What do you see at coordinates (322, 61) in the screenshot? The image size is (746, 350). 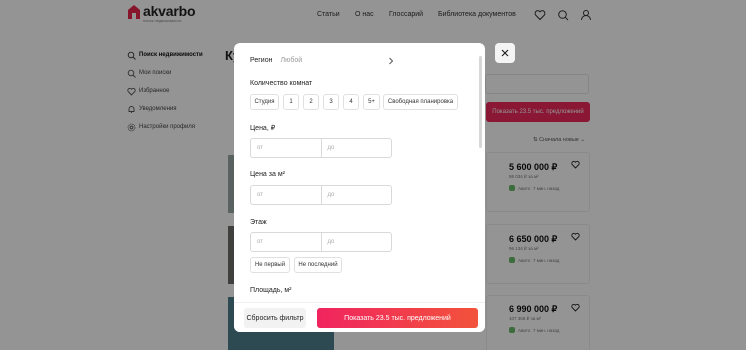 I see `region-select: Регион Любой` at bounding box center [322, 61].